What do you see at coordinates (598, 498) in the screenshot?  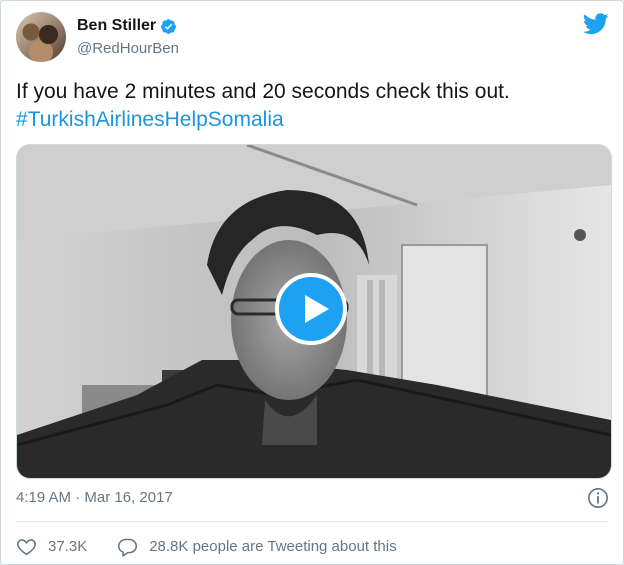 I see `info-icon` at bounding box center [598, 498].